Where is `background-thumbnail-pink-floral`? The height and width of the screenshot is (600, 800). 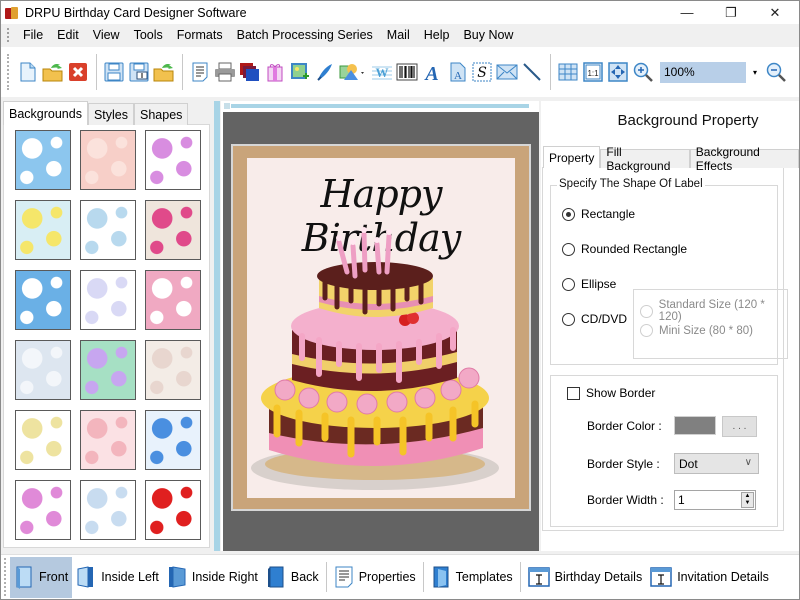
background-thumbnail-pink-floral is located at coordinates (108, 160).